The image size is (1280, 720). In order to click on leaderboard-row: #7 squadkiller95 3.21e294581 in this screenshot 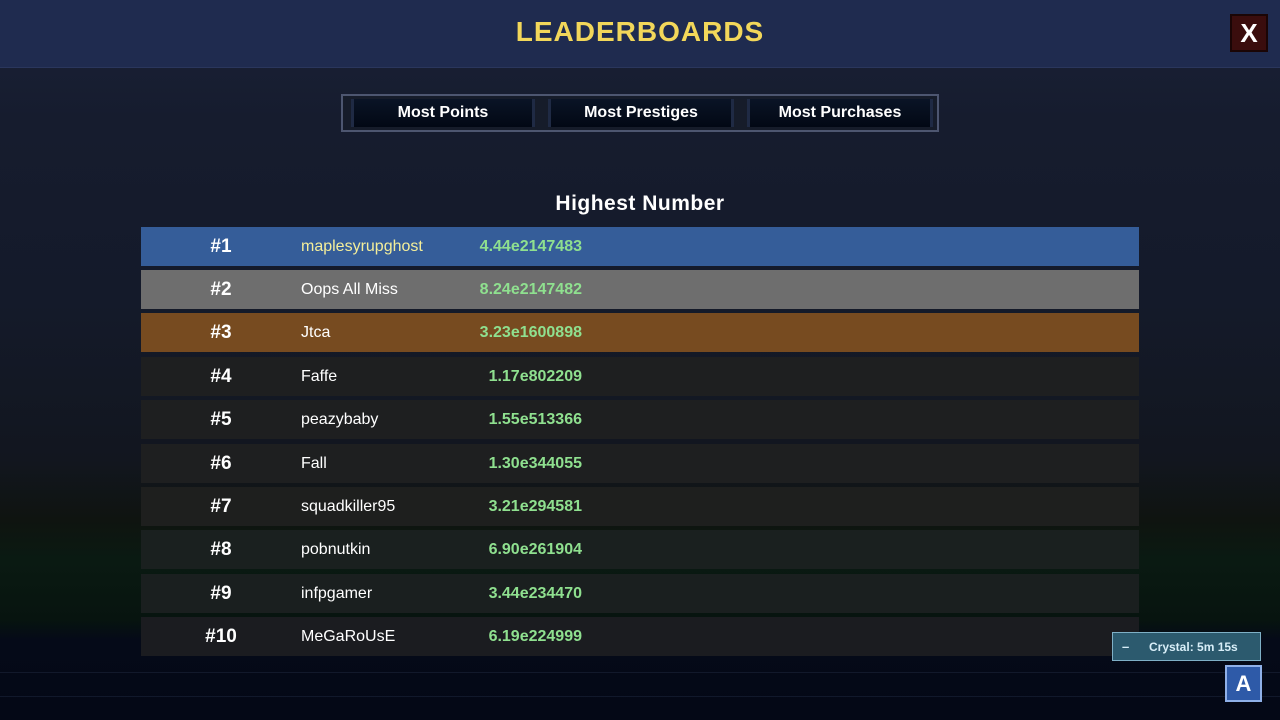, I will do `click(640, 506)`.